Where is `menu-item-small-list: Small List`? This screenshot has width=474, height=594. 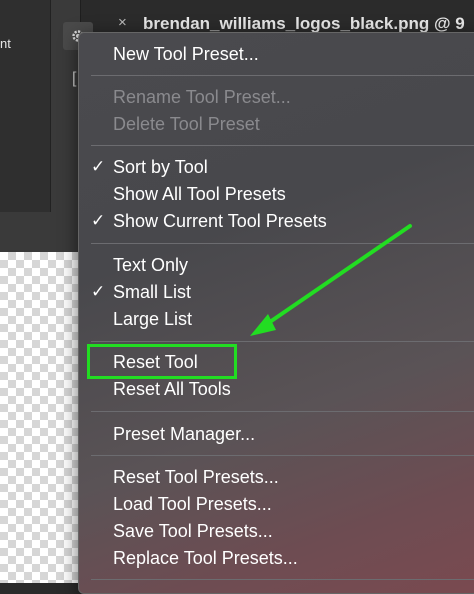 menu-item-small-list: Small List is located at coordinates (152, 292).